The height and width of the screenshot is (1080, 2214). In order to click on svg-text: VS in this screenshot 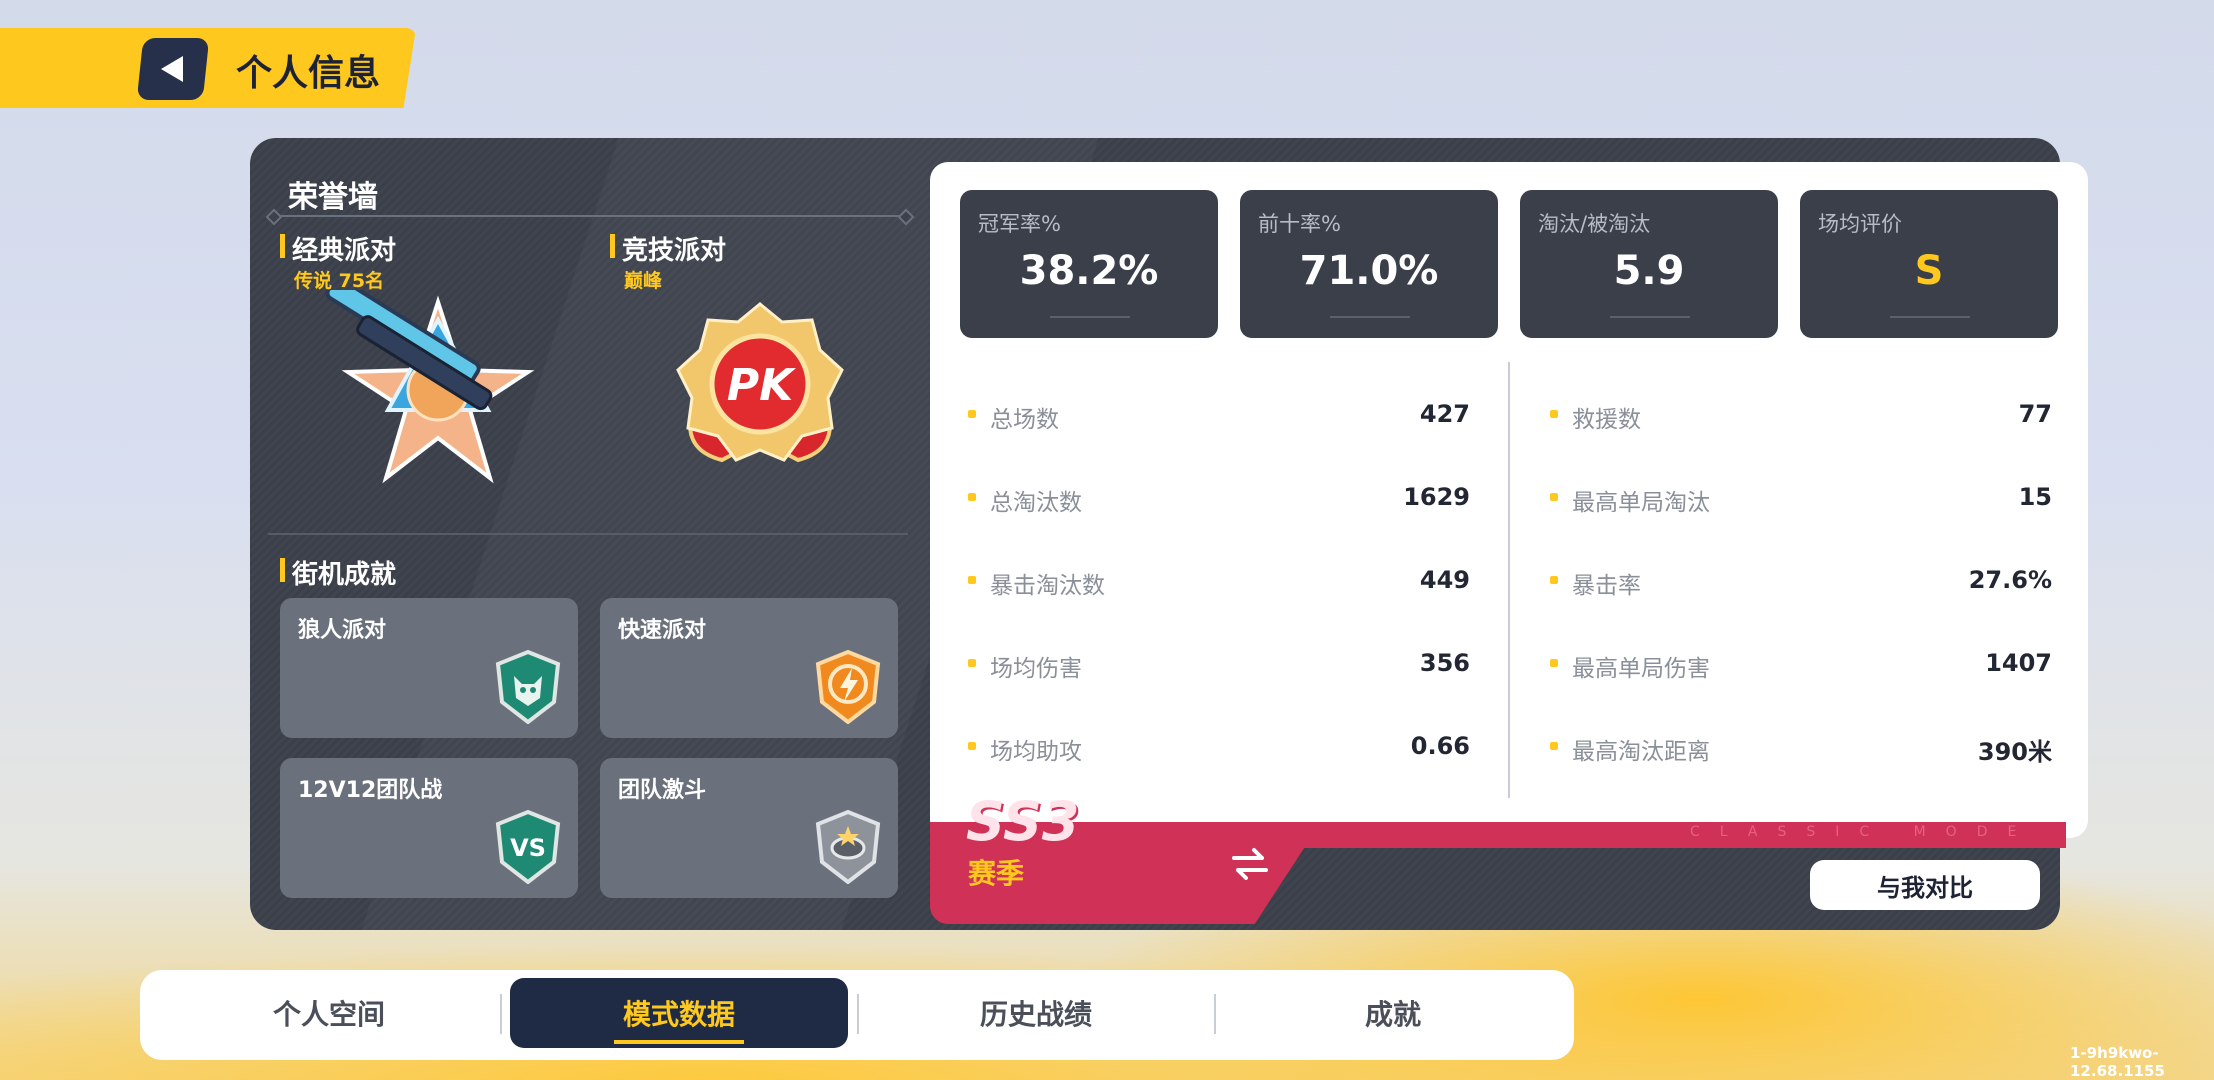, I will do `click(528, 848)`.